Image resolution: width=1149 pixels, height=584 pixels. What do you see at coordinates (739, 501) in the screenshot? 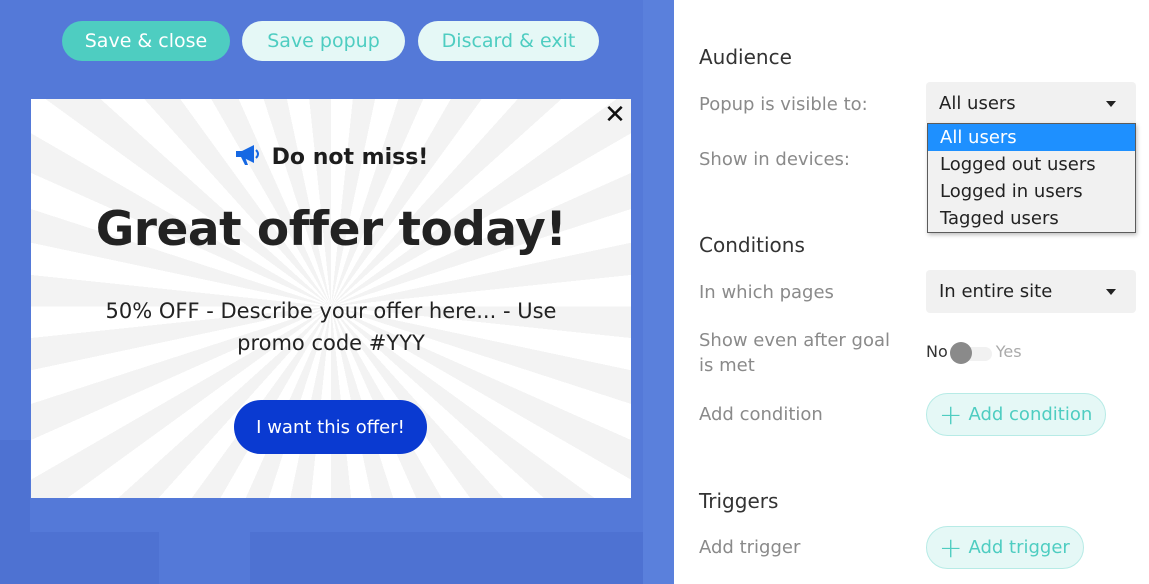
I see `triggers-title: Triggers` at bounding box center [739, 501].